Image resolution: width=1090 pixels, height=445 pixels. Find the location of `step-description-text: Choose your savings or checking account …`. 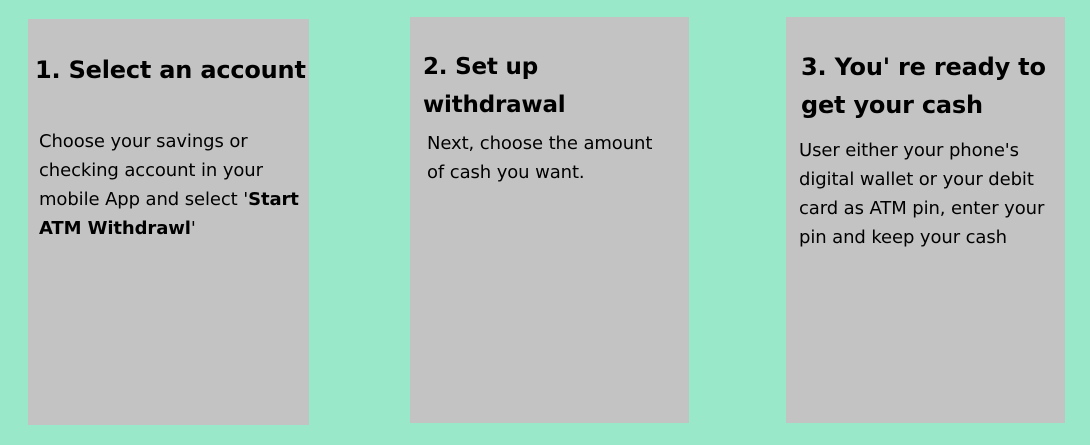

step-description-text: Choose your savings or checking account … is located at coordinates (151, 170).